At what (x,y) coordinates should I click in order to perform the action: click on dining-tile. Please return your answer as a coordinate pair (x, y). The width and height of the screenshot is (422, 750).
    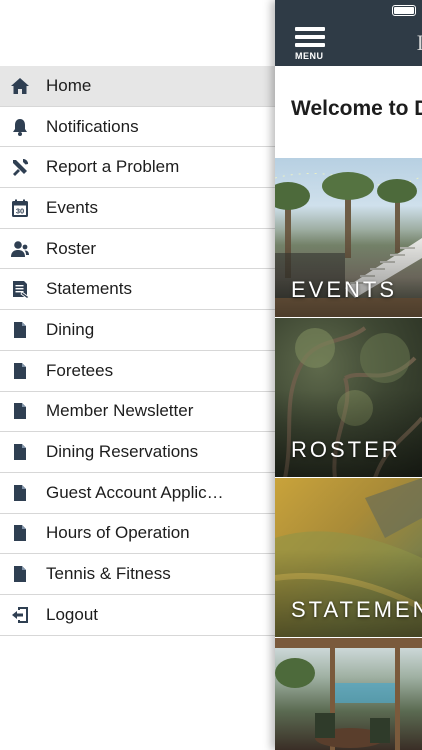
    Looking at the image, I should click on (348, 693).